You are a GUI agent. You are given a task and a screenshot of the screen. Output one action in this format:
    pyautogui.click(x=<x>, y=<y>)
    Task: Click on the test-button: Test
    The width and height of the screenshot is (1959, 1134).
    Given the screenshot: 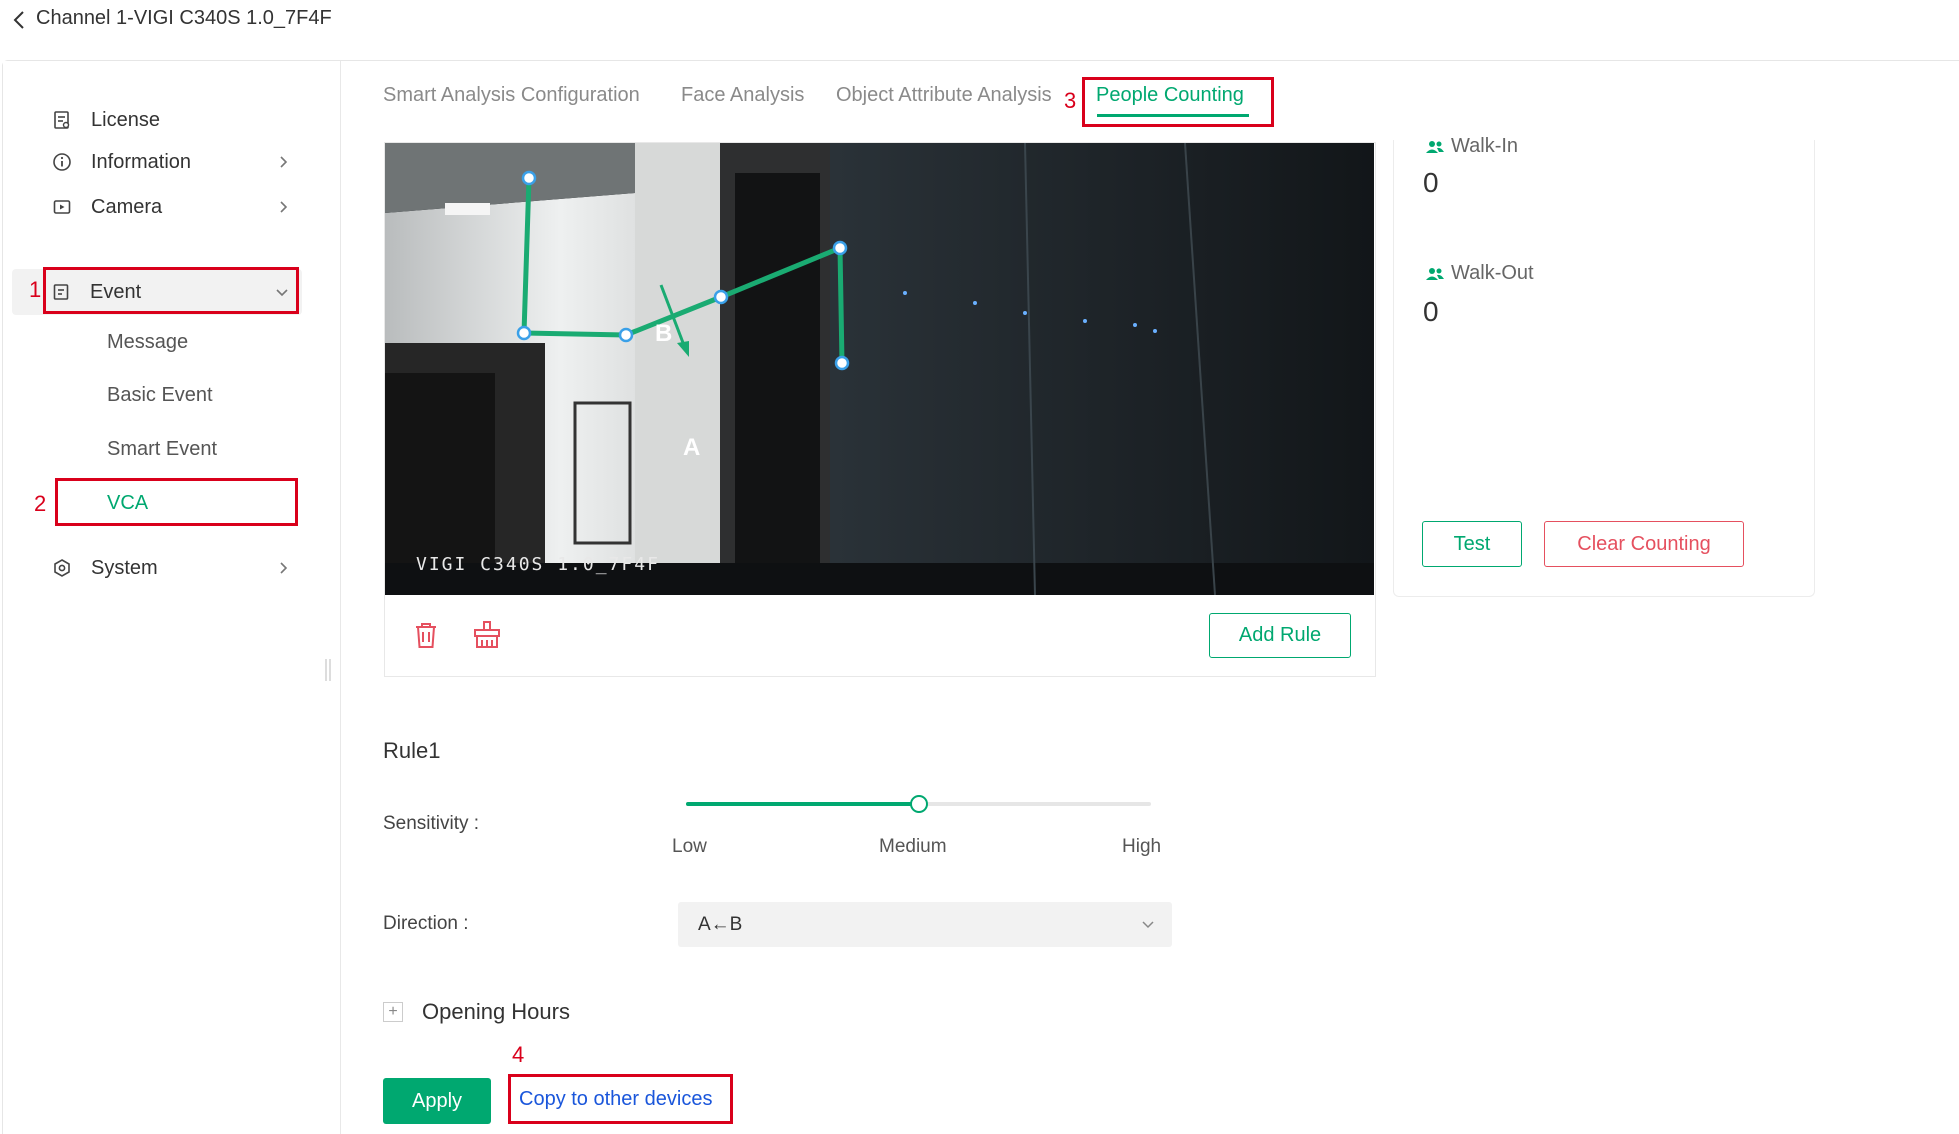 What is the action you would take?
    pyautogui.click(x=1472, y=544)
    